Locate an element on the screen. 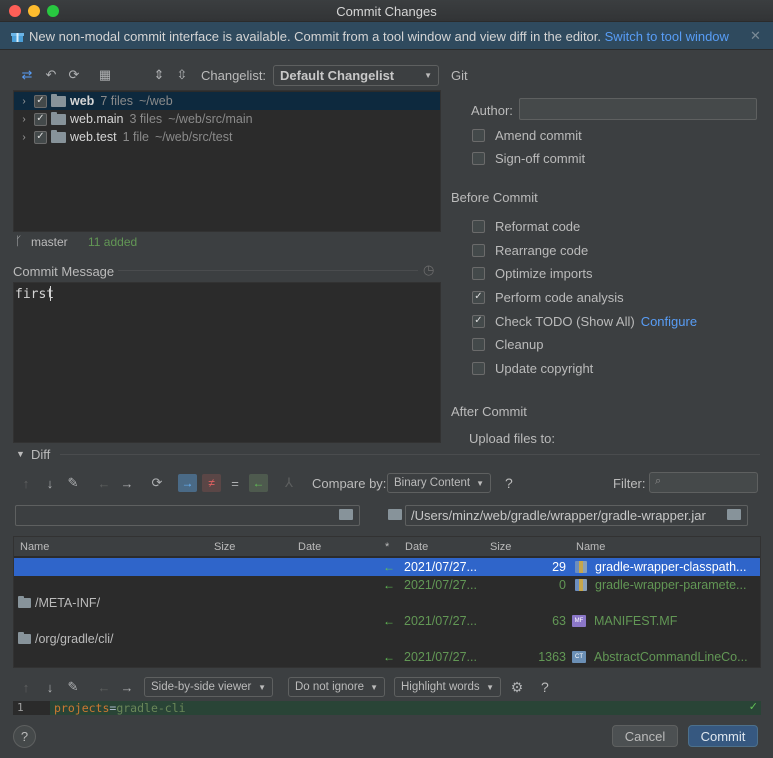 The width and height of the screenshot is (773, 758). cleanup-option: Cleanup is located at coordinates (507, 344).